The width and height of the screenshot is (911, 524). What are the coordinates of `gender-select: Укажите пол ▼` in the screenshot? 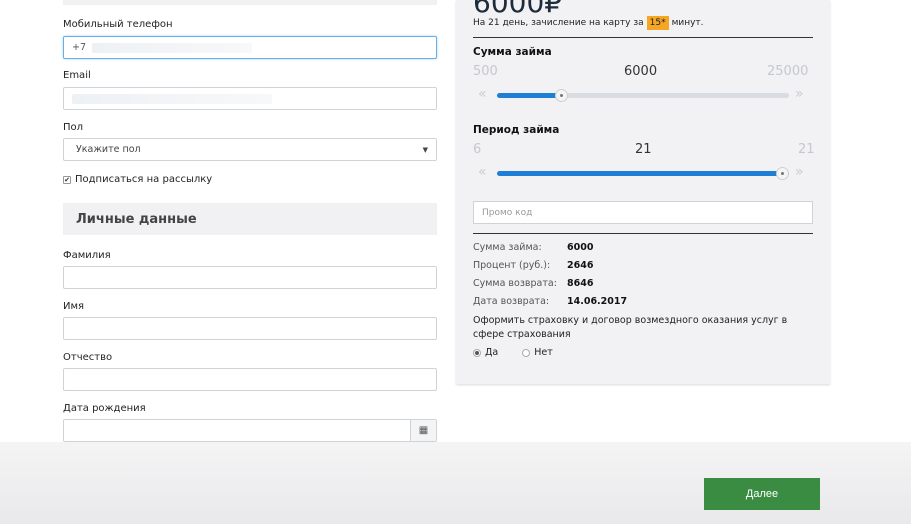 It's located at (250, 149).